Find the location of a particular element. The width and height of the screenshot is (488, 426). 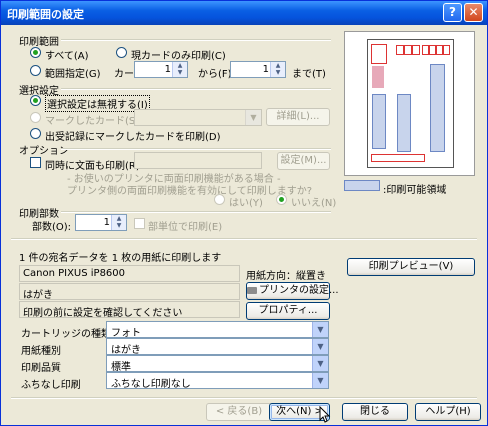

collate-checkbox is located at coordinates (139, 223).